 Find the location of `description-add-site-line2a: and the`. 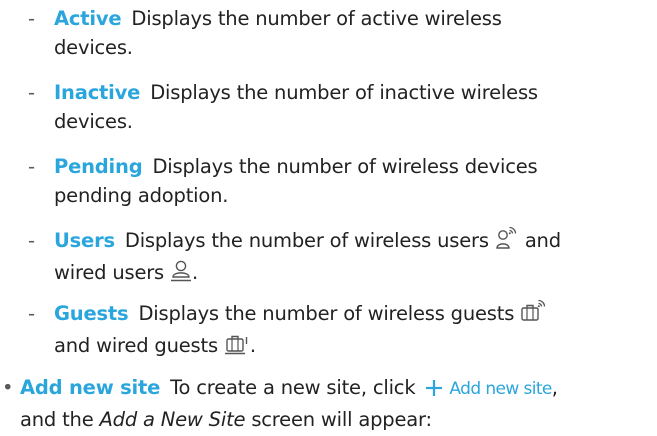

description-add-site-line2a: and the is located at coordinates (57, 419).